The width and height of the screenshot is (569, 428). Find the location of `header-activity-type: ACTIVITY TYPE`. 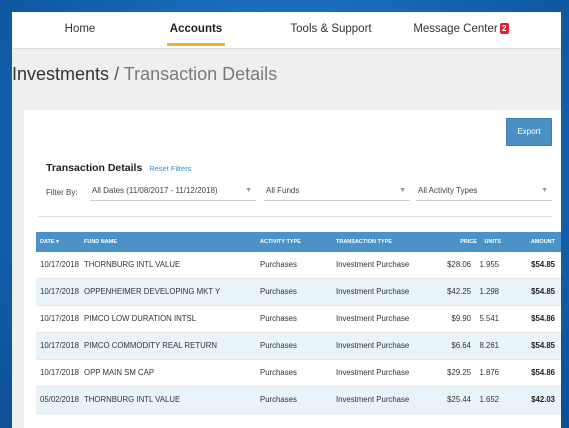

header-activity-type: ACTIVITY TYPE is located at coordinates (280, 242).